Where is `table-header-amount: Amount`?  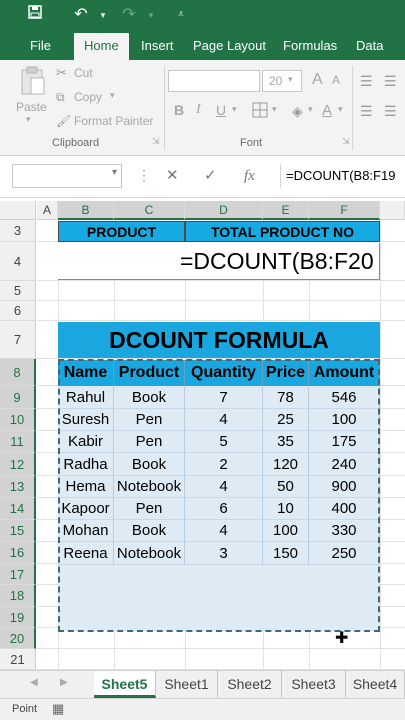
table-header-amount: Amount is located at coordinates (344, 373).